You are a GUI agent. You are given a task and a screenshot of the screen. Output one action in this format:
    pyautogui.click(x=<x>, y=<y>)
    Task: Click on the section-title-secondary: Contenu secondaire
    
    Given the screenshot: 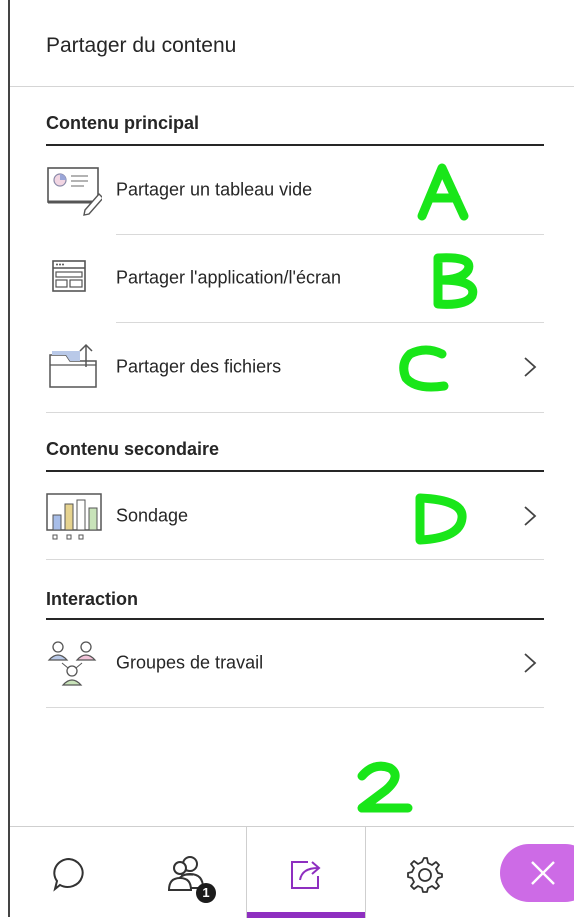 What is the action you would take?
    pyautogui.click(x=133, y=449)
    